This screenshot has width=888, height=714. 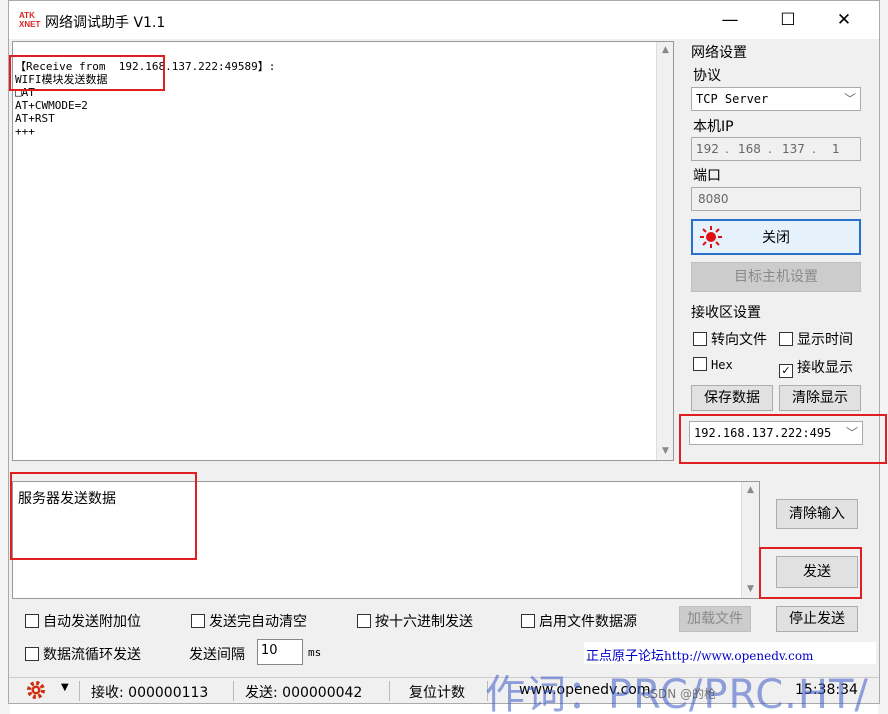 I want to click on connection-status-icon, so click(x=711, y=237).